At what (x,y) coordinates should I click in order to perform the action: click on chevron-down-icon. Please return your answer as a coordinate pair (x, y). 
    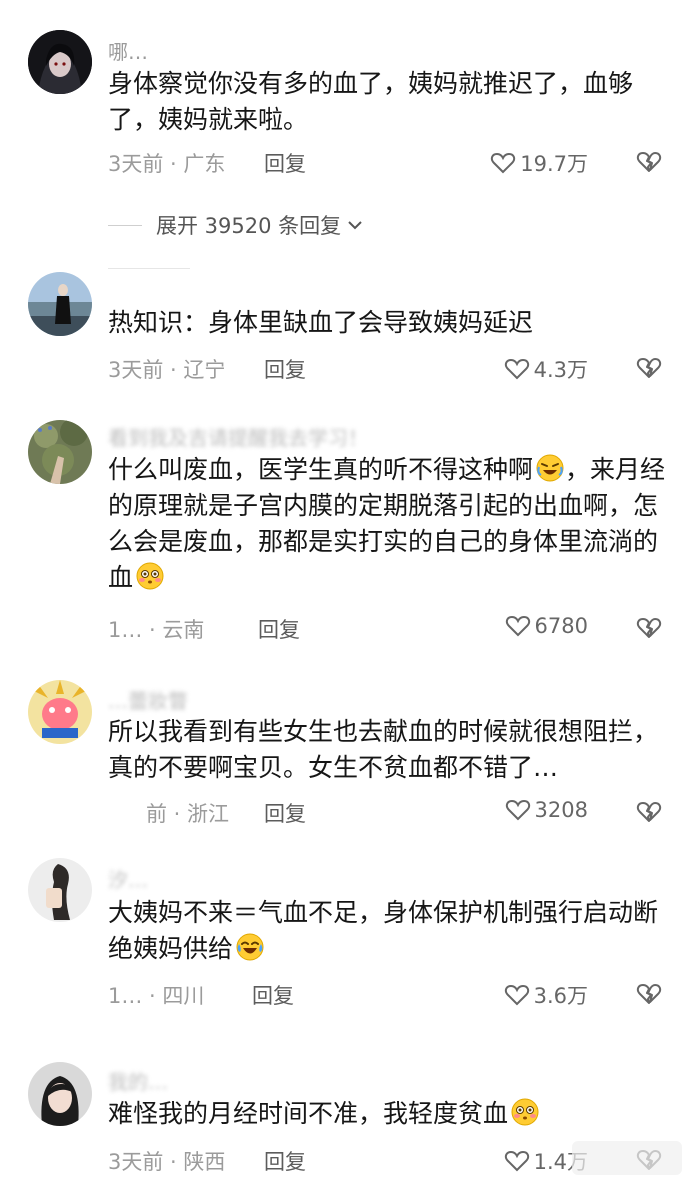
    Looking at the image, I should click on (355, 225).